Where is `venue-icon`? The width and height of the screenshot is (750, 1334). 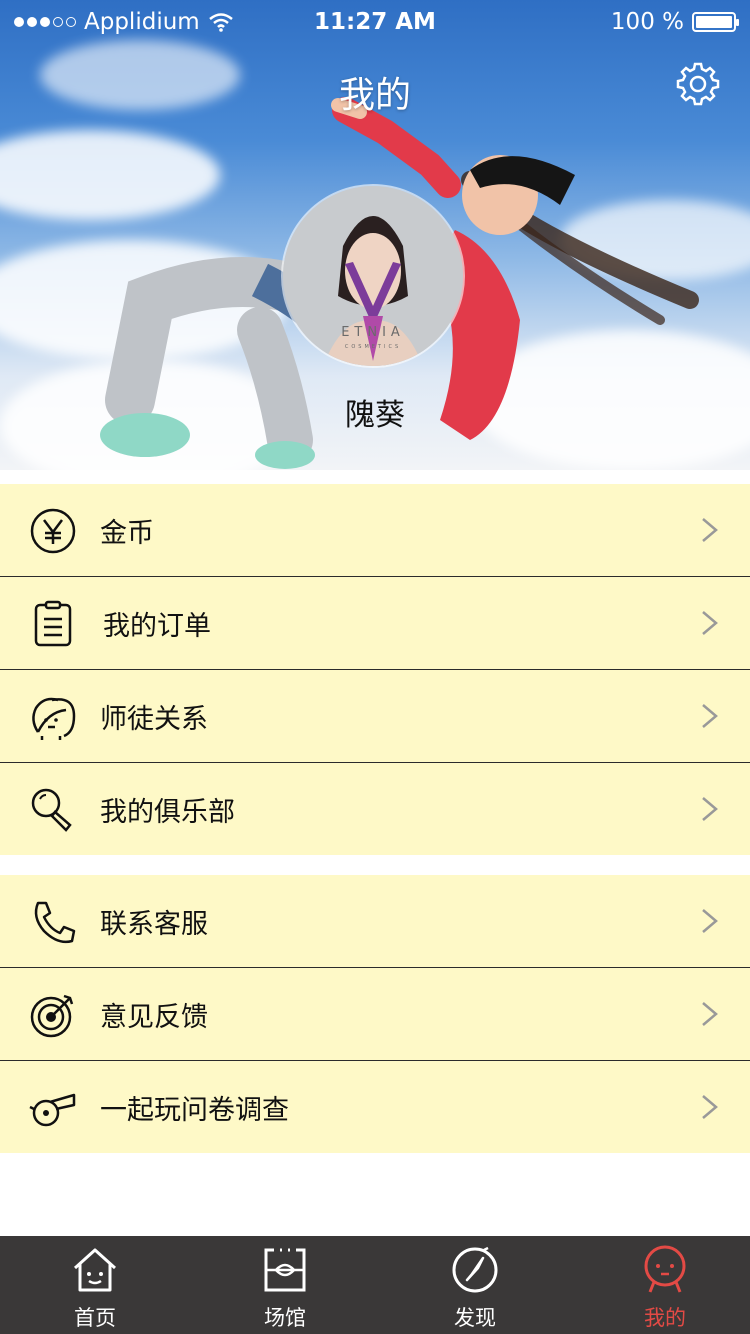 venue-icon is located at coordinates (285, 1270).